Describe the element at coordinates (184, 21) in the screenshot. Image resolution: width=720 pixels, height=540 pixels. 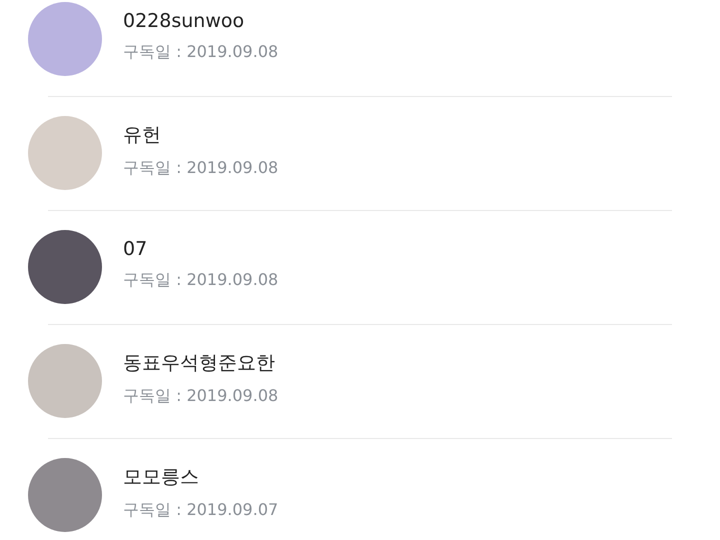
I see `subscriber-name: 0228sunwoo` at that location.